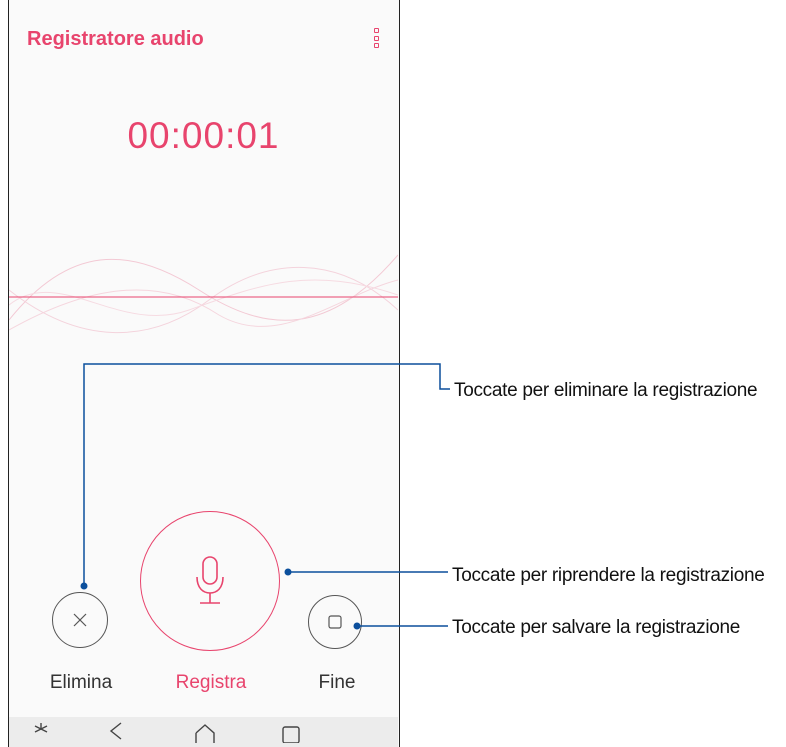 The width and height of the screenshot is (786, 747). Describe the element at coordinates (608, 575) in the screenshot. I see `callout-record: Toccate per riprendere la registrazione` at that location.